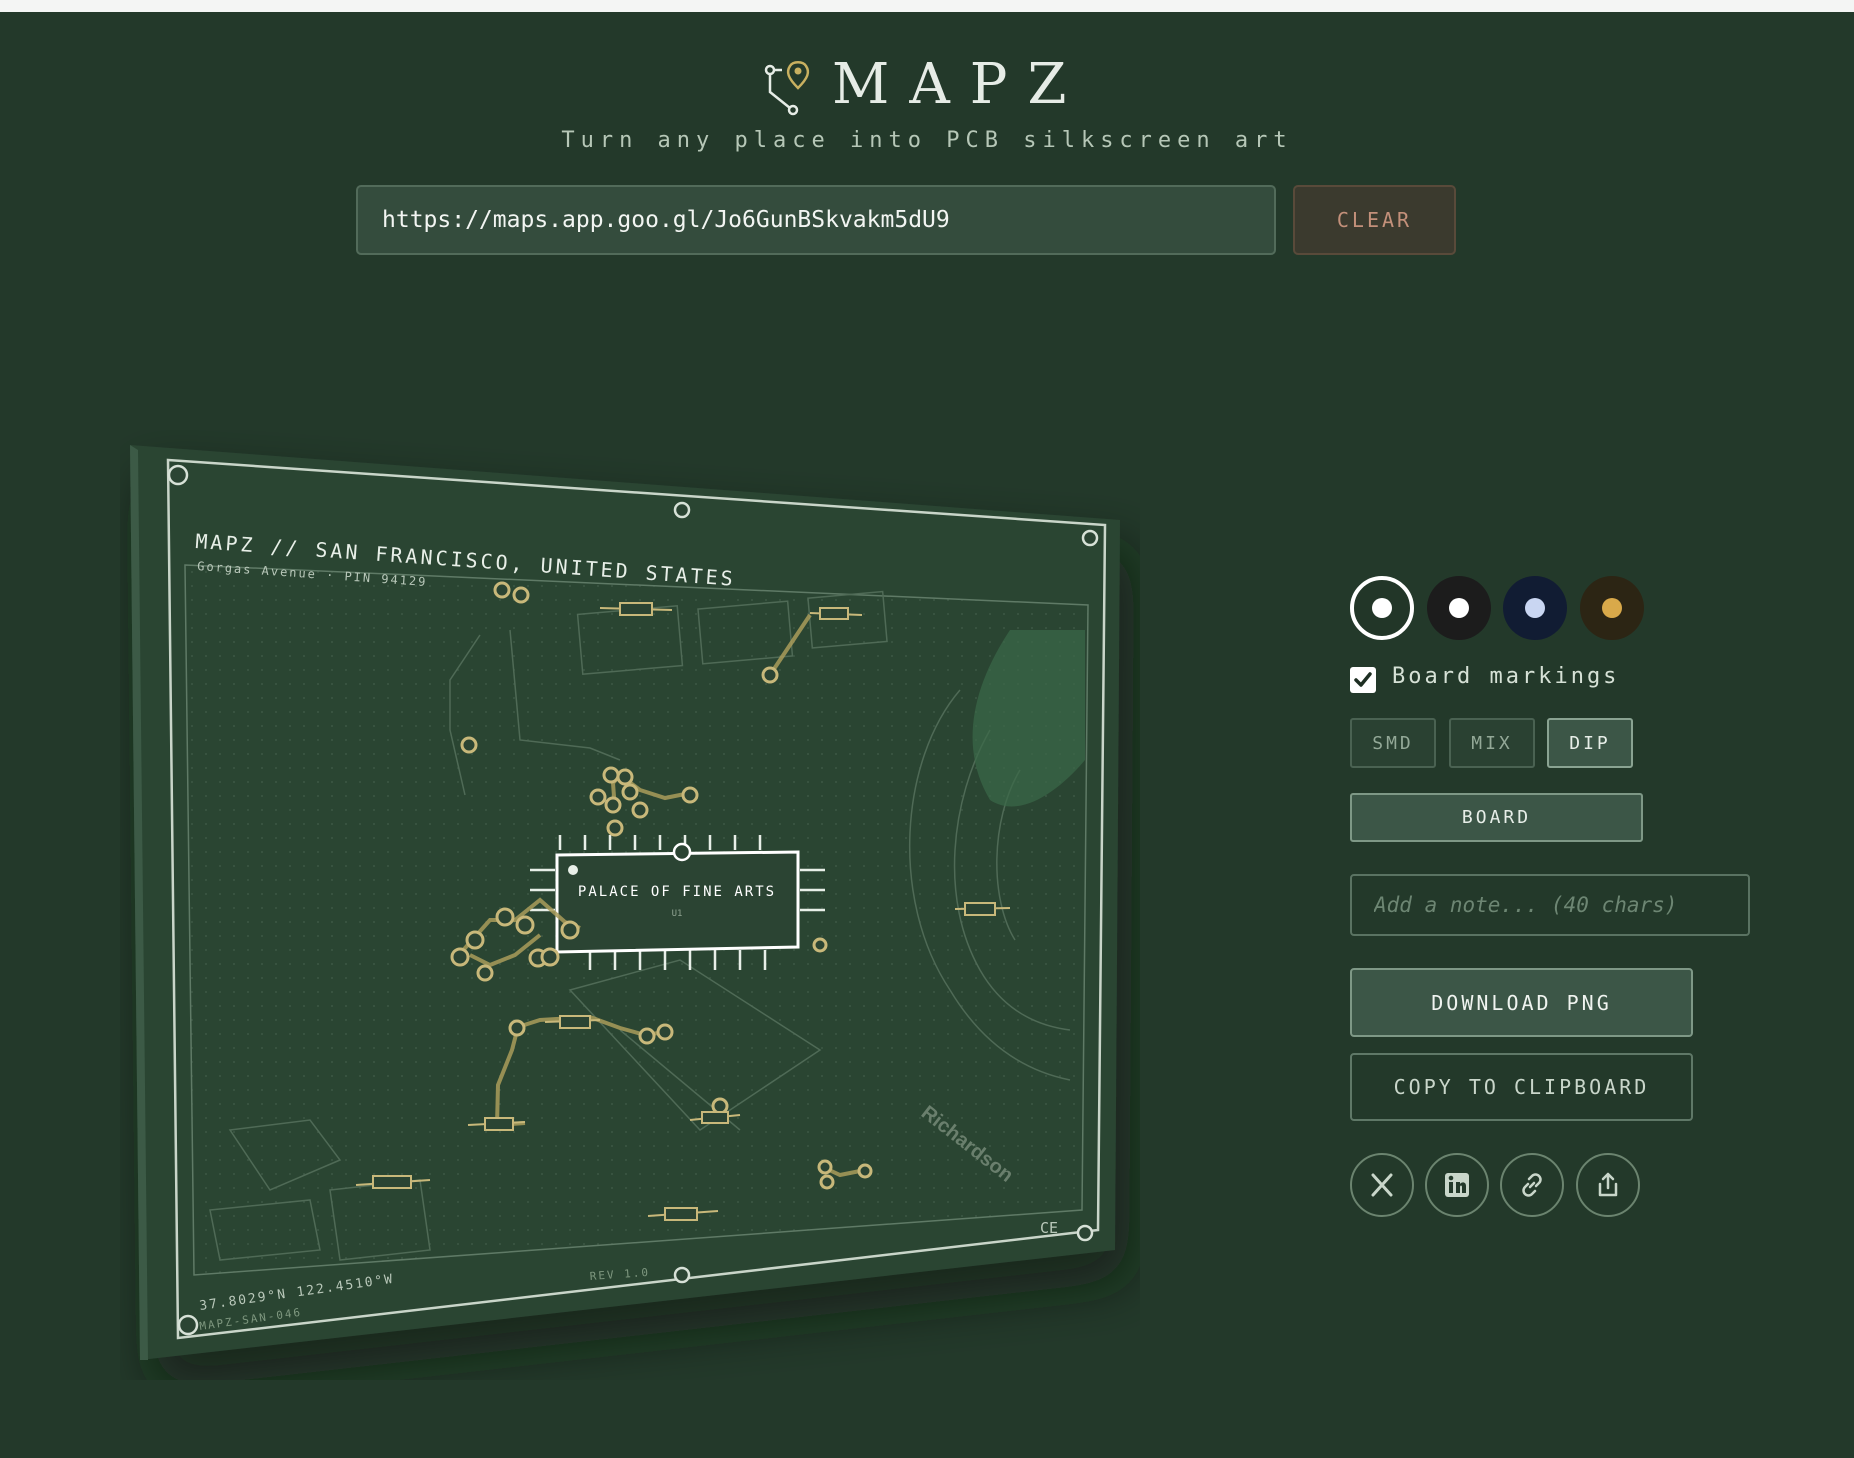 The width and height of the screenshot is (1854, 1458). Describe the element at coordinates (1393, 743) in the screenshot. I see `mode-smd-button: SMD` at that location.